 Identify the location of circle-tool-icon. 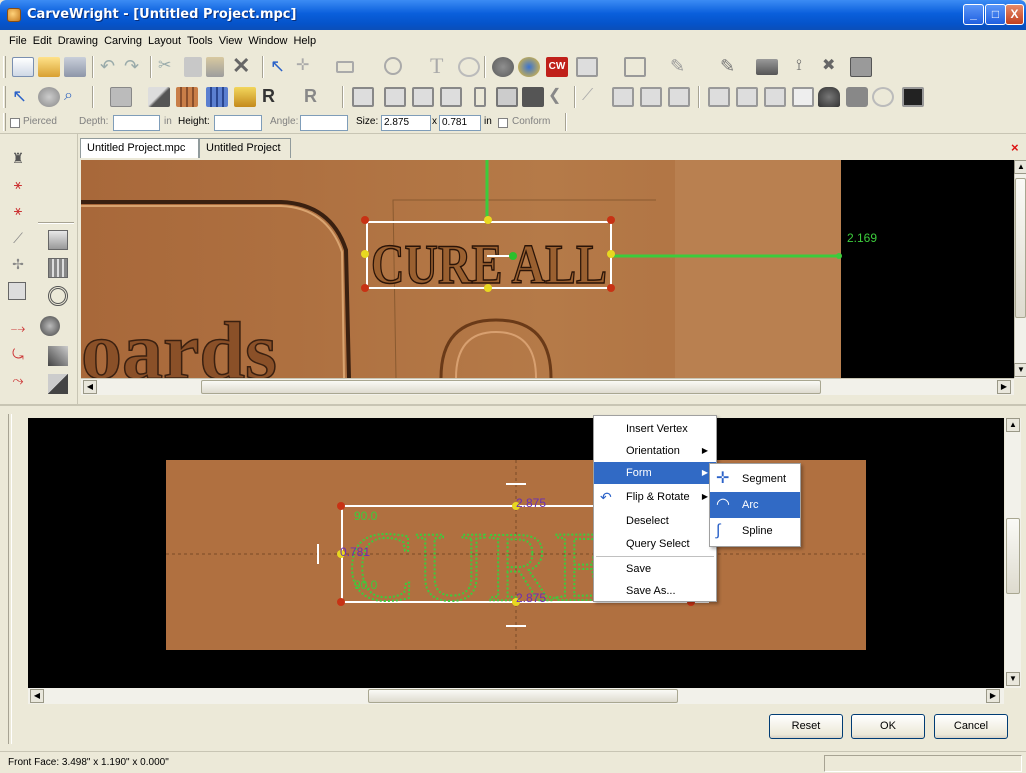
(393, 66).